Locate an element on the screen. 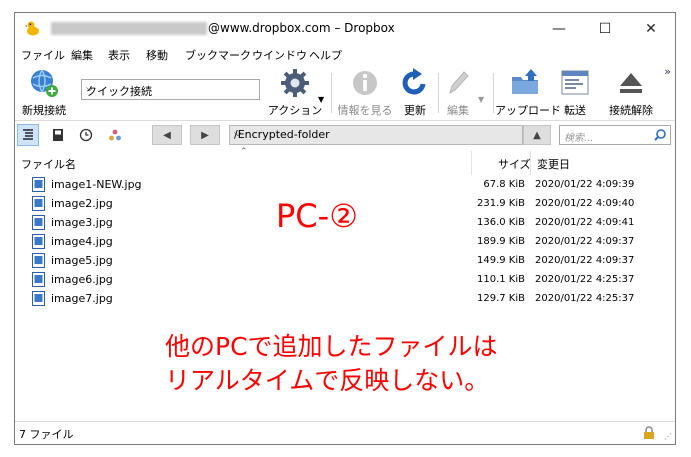 This screenshot has width=691, height=457. info-button: 情報を見る is located at coordinates (365, 92).